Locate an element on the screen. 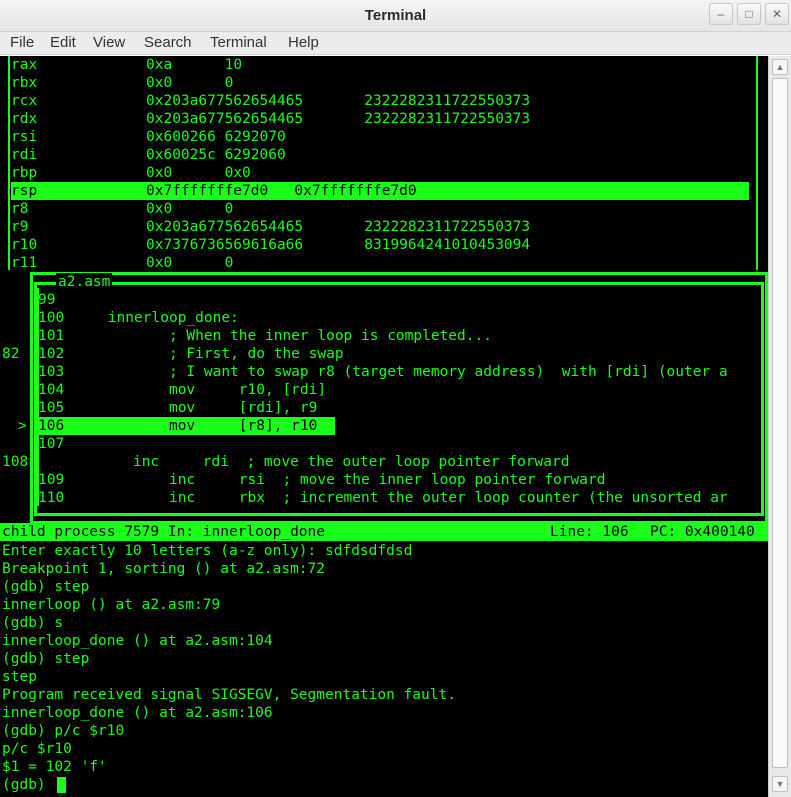 The height and width of the screenshot is (797, 791). register-natural-value: 0x0 is located at coordinates (237, 173).